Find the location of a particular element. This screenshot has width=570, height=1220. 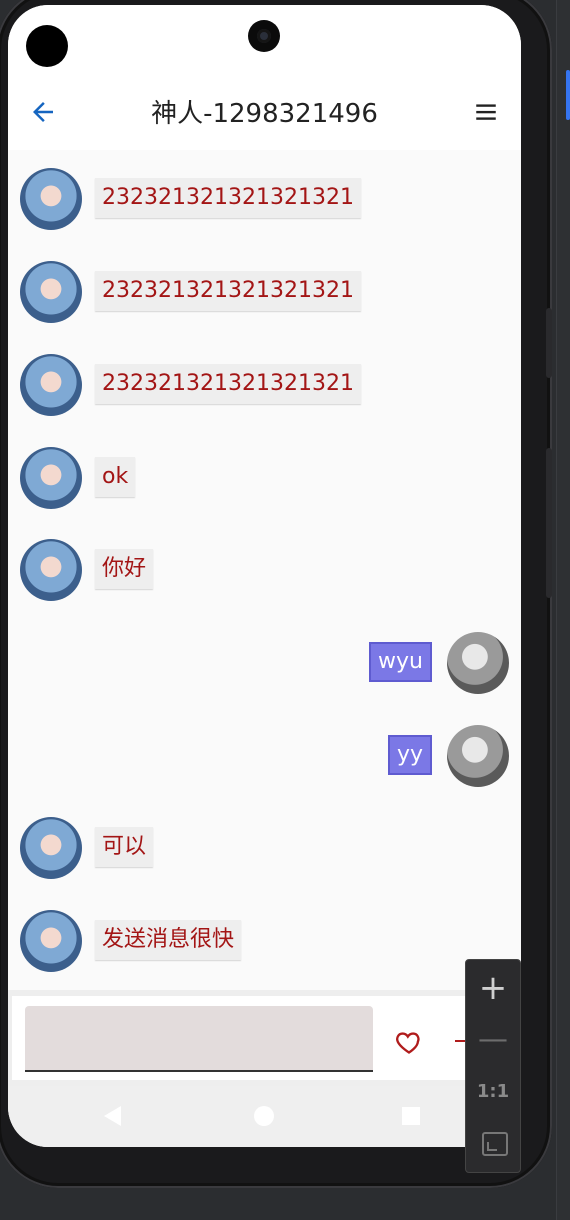

message-row: 你好 is located at coordinates (264, 570).